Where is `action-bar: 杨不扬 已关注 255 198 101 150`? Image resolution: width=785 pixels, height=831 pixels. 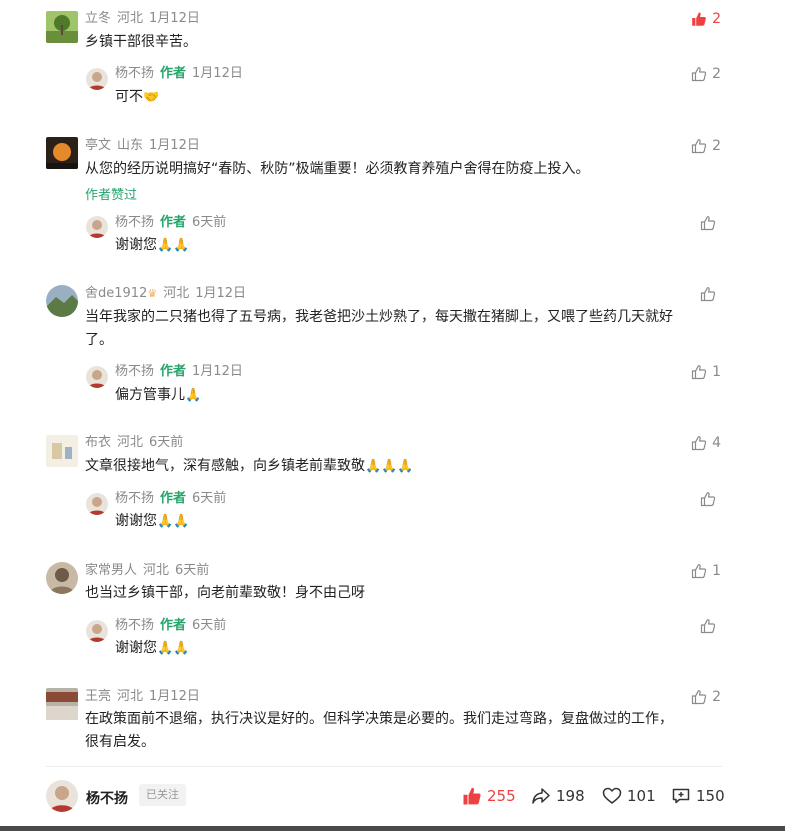
action-bar: 杨不扬 已关注 255 198 101 150 is located at coordinates (392, 797).